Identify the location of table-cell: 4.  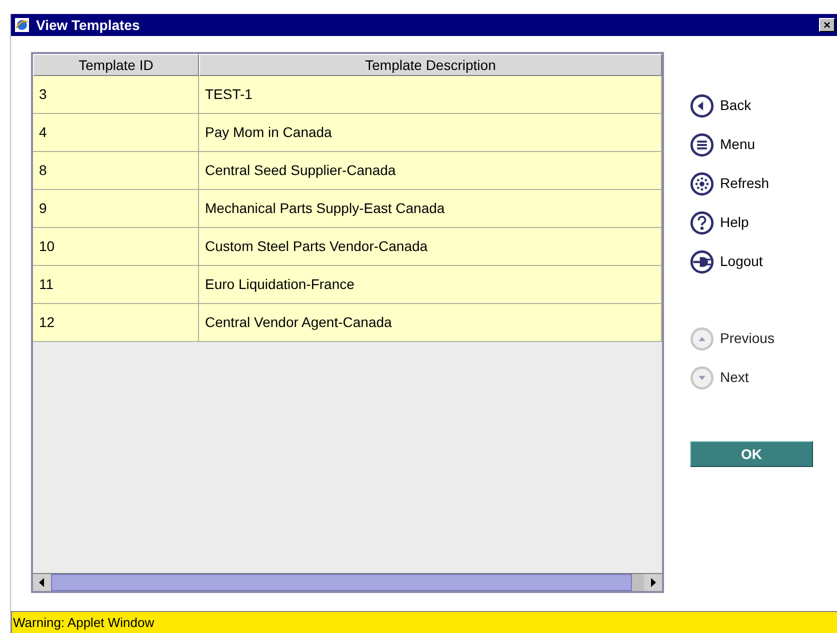
(116, 133).